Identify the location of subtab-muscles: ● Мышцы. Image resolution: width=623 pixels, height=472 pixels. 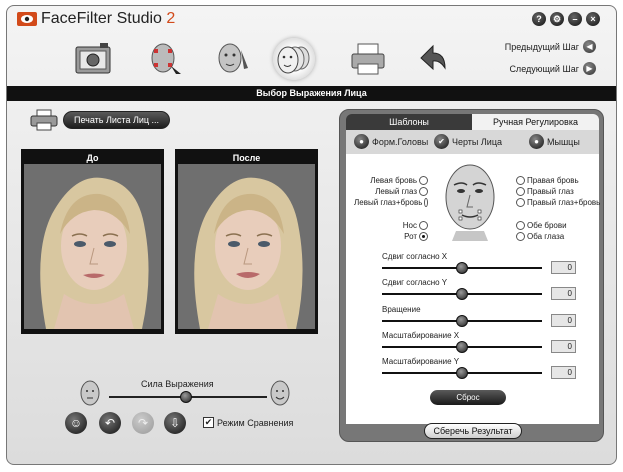
(554, 141).